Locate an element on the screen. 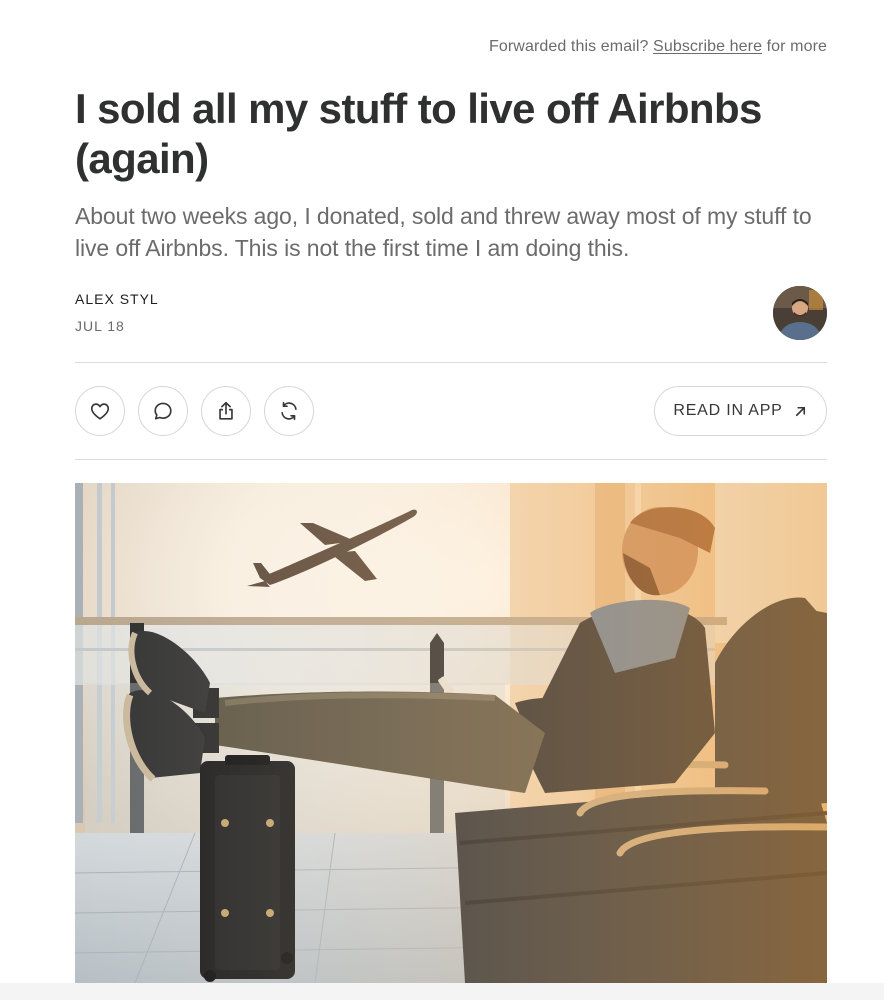 The image size is (884, 1000). share-icon is located at coordinates (226, 410).